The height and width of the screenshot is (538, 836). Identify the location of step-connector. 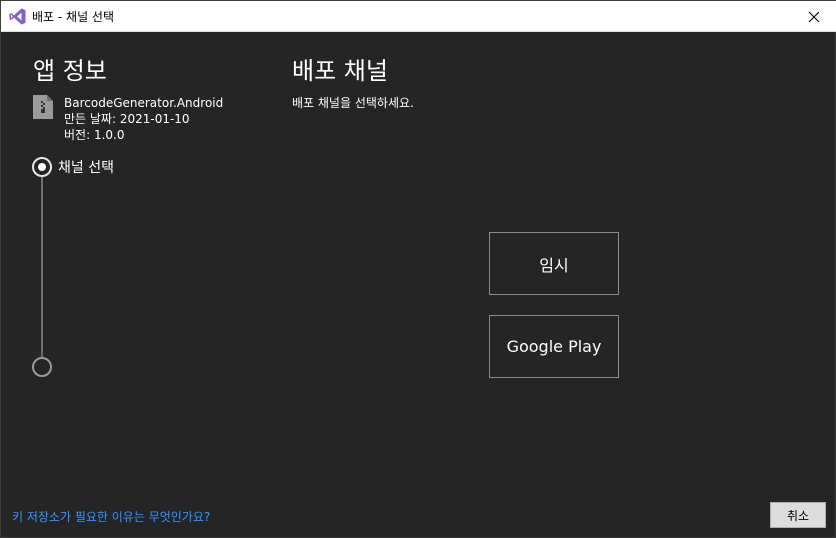
(42, 267).